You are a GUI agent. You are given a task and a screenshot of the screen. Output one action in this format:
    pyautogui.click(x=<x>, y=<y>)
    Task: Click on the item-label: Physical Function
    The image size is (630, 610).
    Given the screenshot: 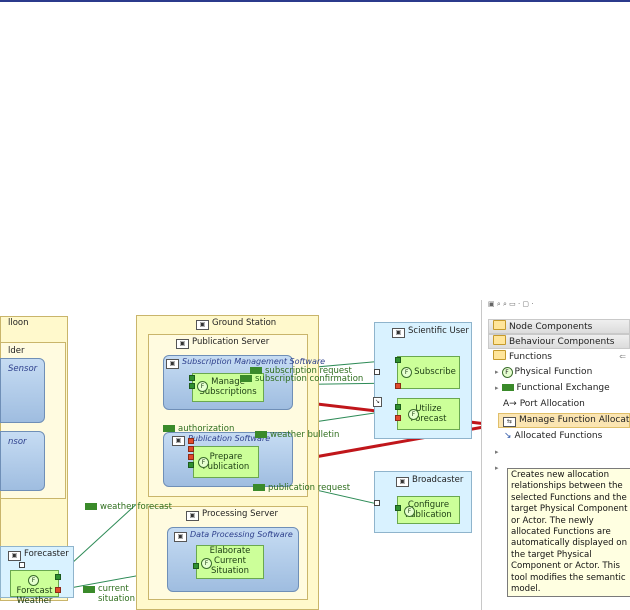 What is the action you would take?
    pyautogui.click(x=553, y=372)
    